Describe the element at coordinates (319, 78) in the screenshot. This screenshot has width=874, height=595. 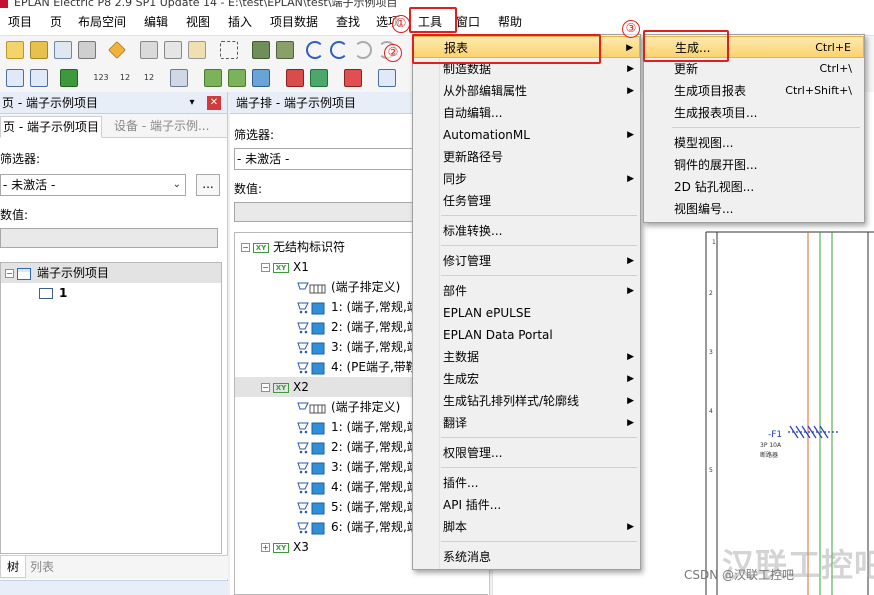
I see `pin-flag-icon` at that location.